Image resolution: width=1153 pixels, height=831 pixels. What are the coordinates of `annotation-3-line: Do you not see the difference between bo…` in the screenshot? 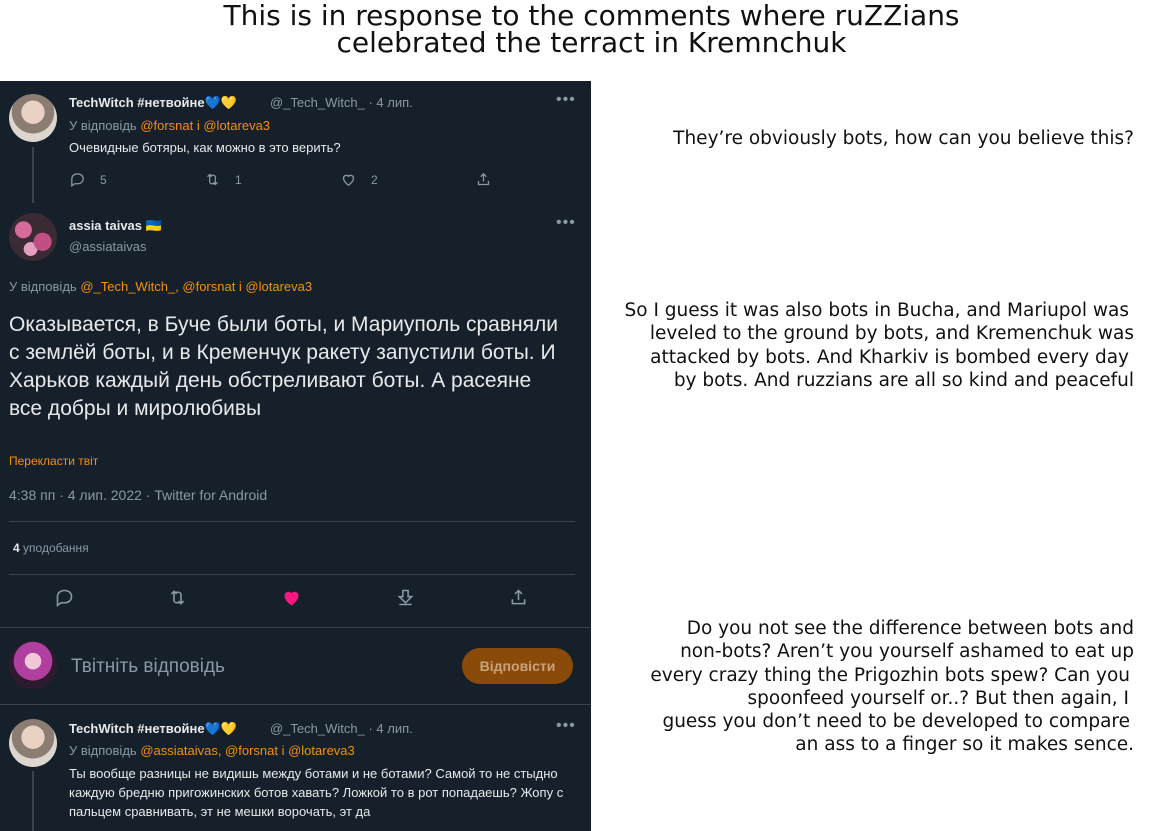 It's located at (910, 628).